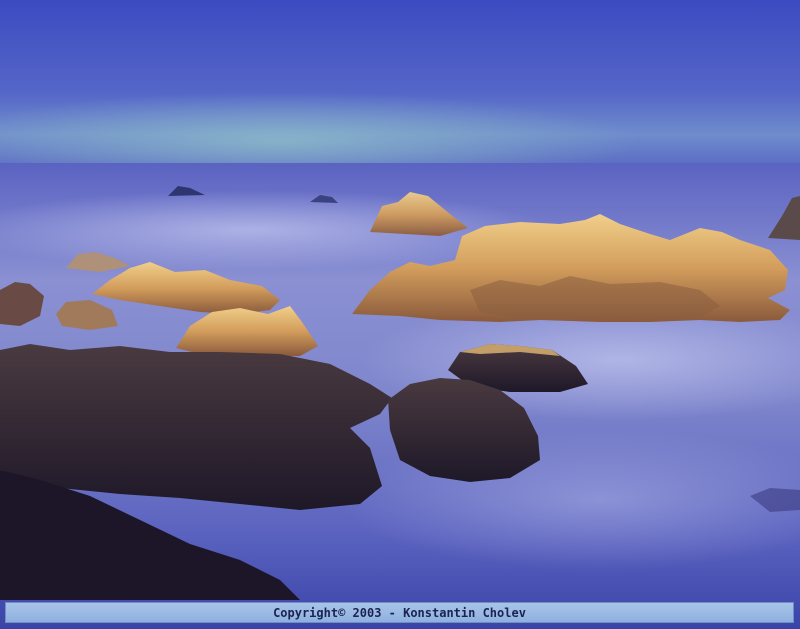 The height and width of the screenshot is (629, 800). I want to click on copyright-bar: Copyright© 2003 - Konstantin Cholev, so click(399, 612).